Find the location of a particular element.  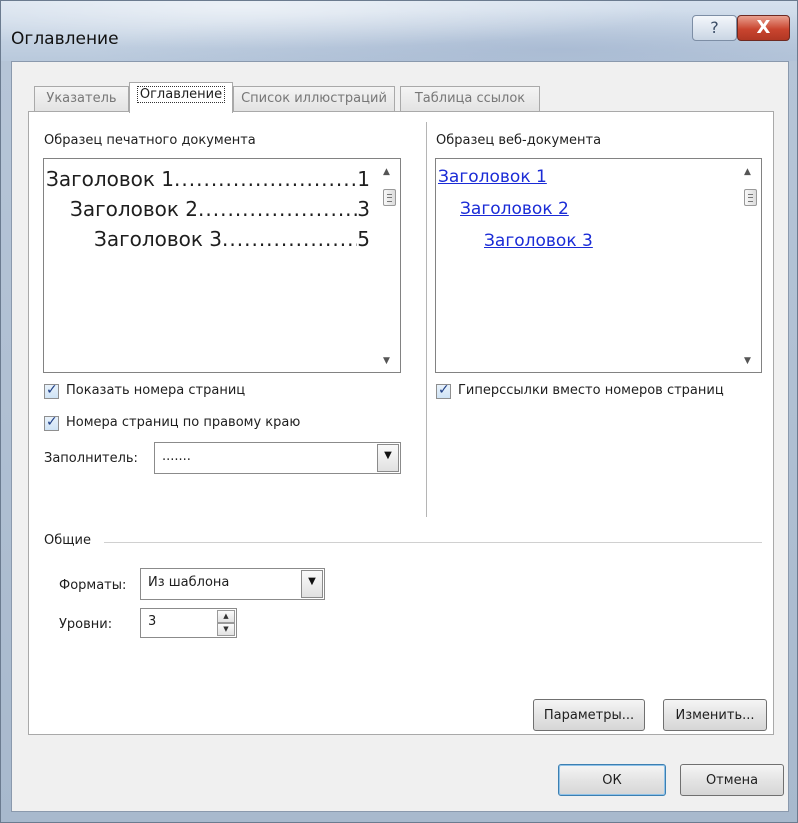

right-align-checkbox is located at coordinates (51, 422).